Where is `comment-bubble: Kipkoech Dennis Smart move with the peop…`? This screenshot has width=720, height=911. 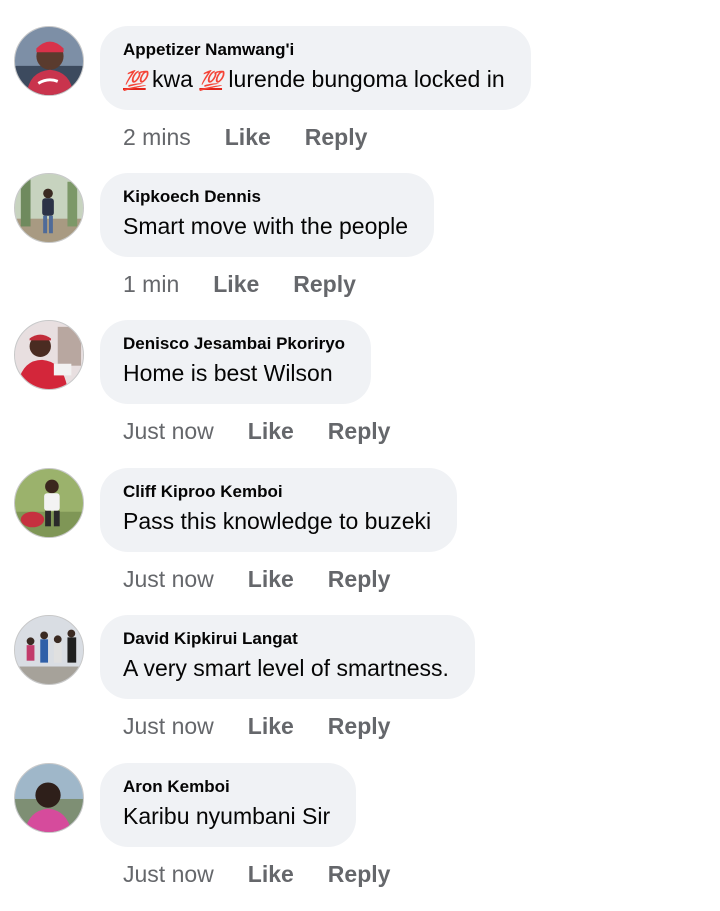 comment-bubble: Kipkoech Dennis Smart move with the peop… is located at coordinates (267, 215).